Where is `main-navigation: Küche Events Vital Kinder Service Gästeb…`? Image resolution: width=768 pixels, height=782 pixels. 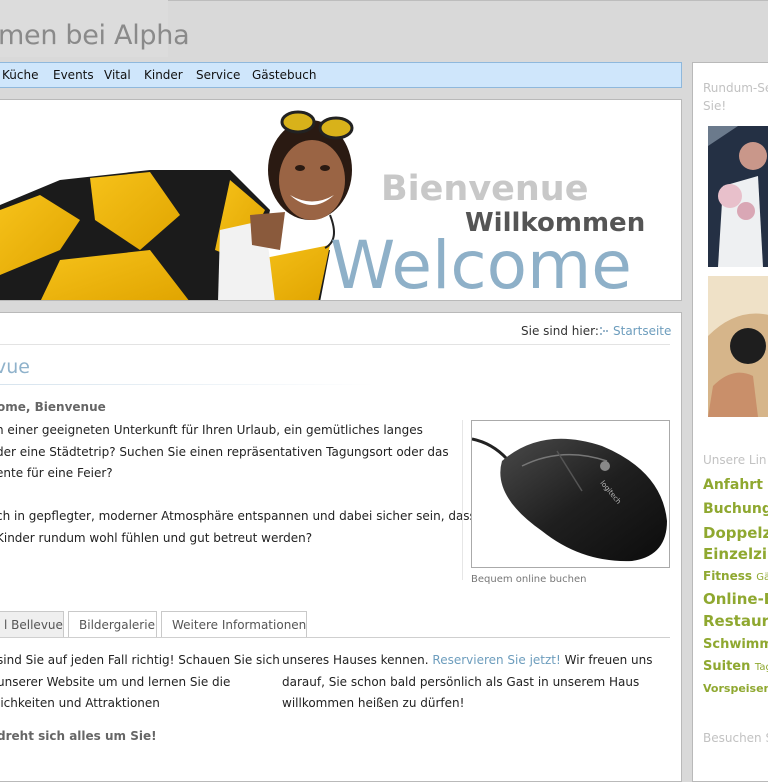 main-navigation: Küche Events Vital Kinder Service Gästeb… is located at coordinates (341, 75).